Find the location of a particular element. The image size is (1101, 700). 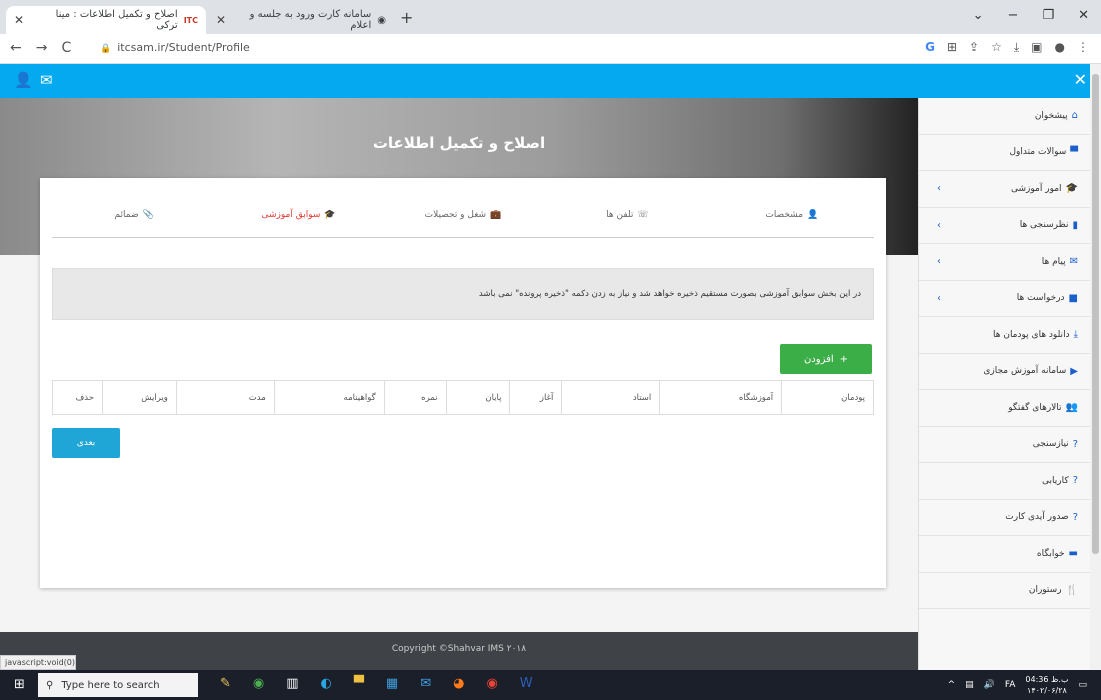

sidebar-item-surveys: ‹ نظرسنجی ها ▮ is located at coordinates (1004, 226).